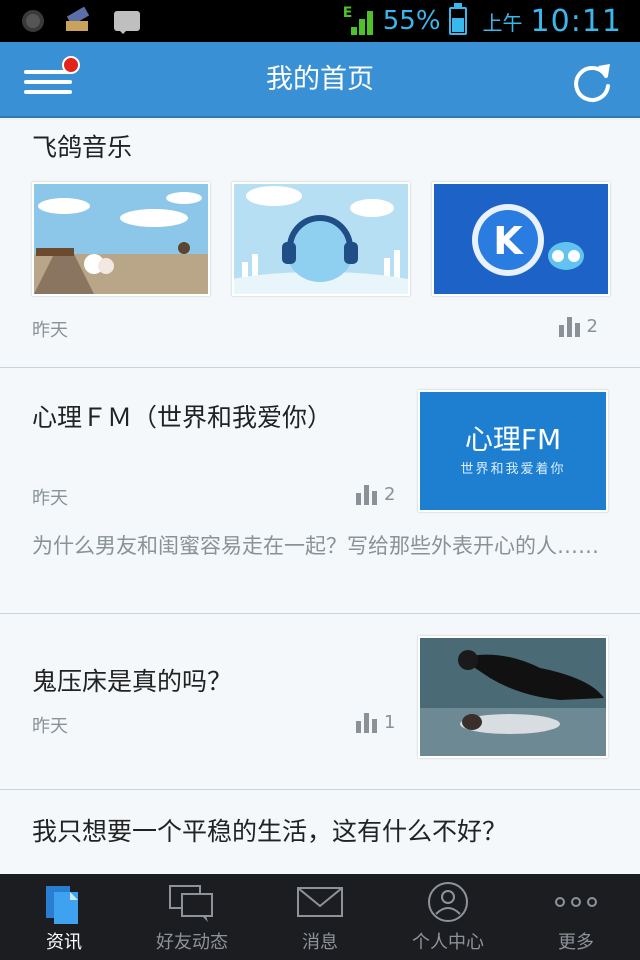 This screenshot has height=960, width=640. I want to click on notification-badge, so click(71, 65).